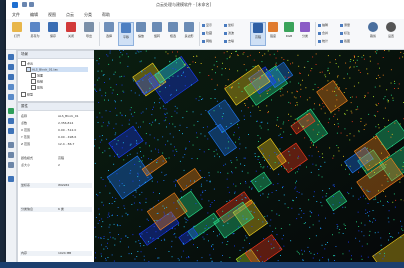 Image resolution: width=404 pixels, height=268 pixels. Describe the element at coordinates (57, 69) in the screenshot. I see `tree-item-file: ALS_Block_01.las` at that location.